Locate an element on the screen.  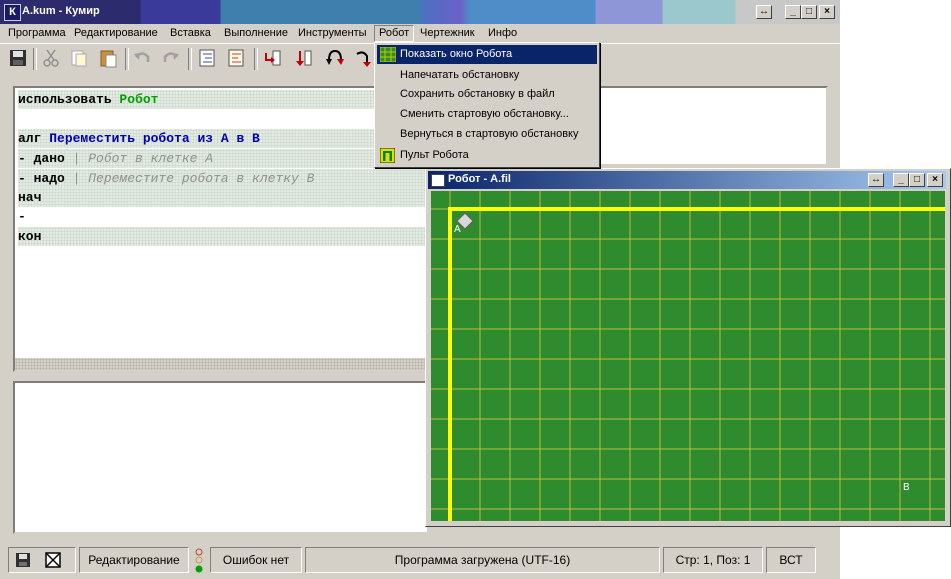
maximize-button: □ is located at coordinates (809, 12).